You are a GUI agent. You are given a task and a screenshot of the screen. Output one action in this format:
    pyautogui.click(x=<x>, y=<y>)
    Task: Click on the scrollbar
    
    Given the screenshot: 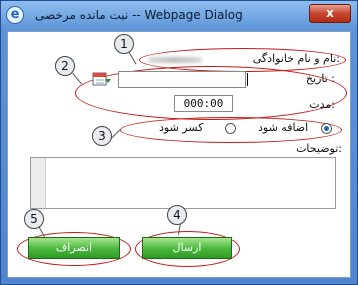 What is the action you would take?
    pyautogui.click(x=38, y=183)
    